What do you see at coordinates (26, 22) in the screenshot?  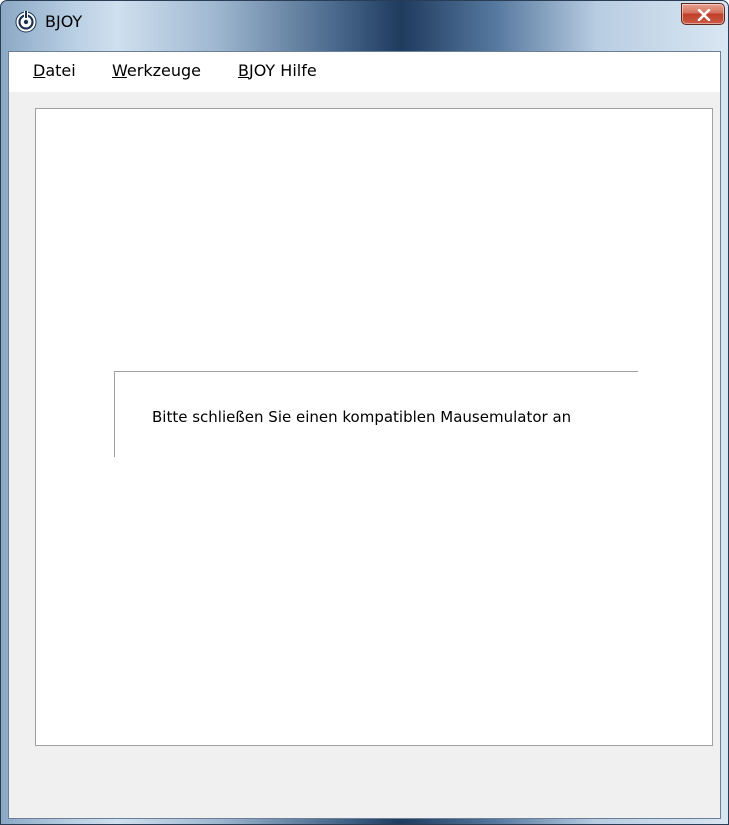 I see `bjoy-app-icon` at bounding box center [26, 22].